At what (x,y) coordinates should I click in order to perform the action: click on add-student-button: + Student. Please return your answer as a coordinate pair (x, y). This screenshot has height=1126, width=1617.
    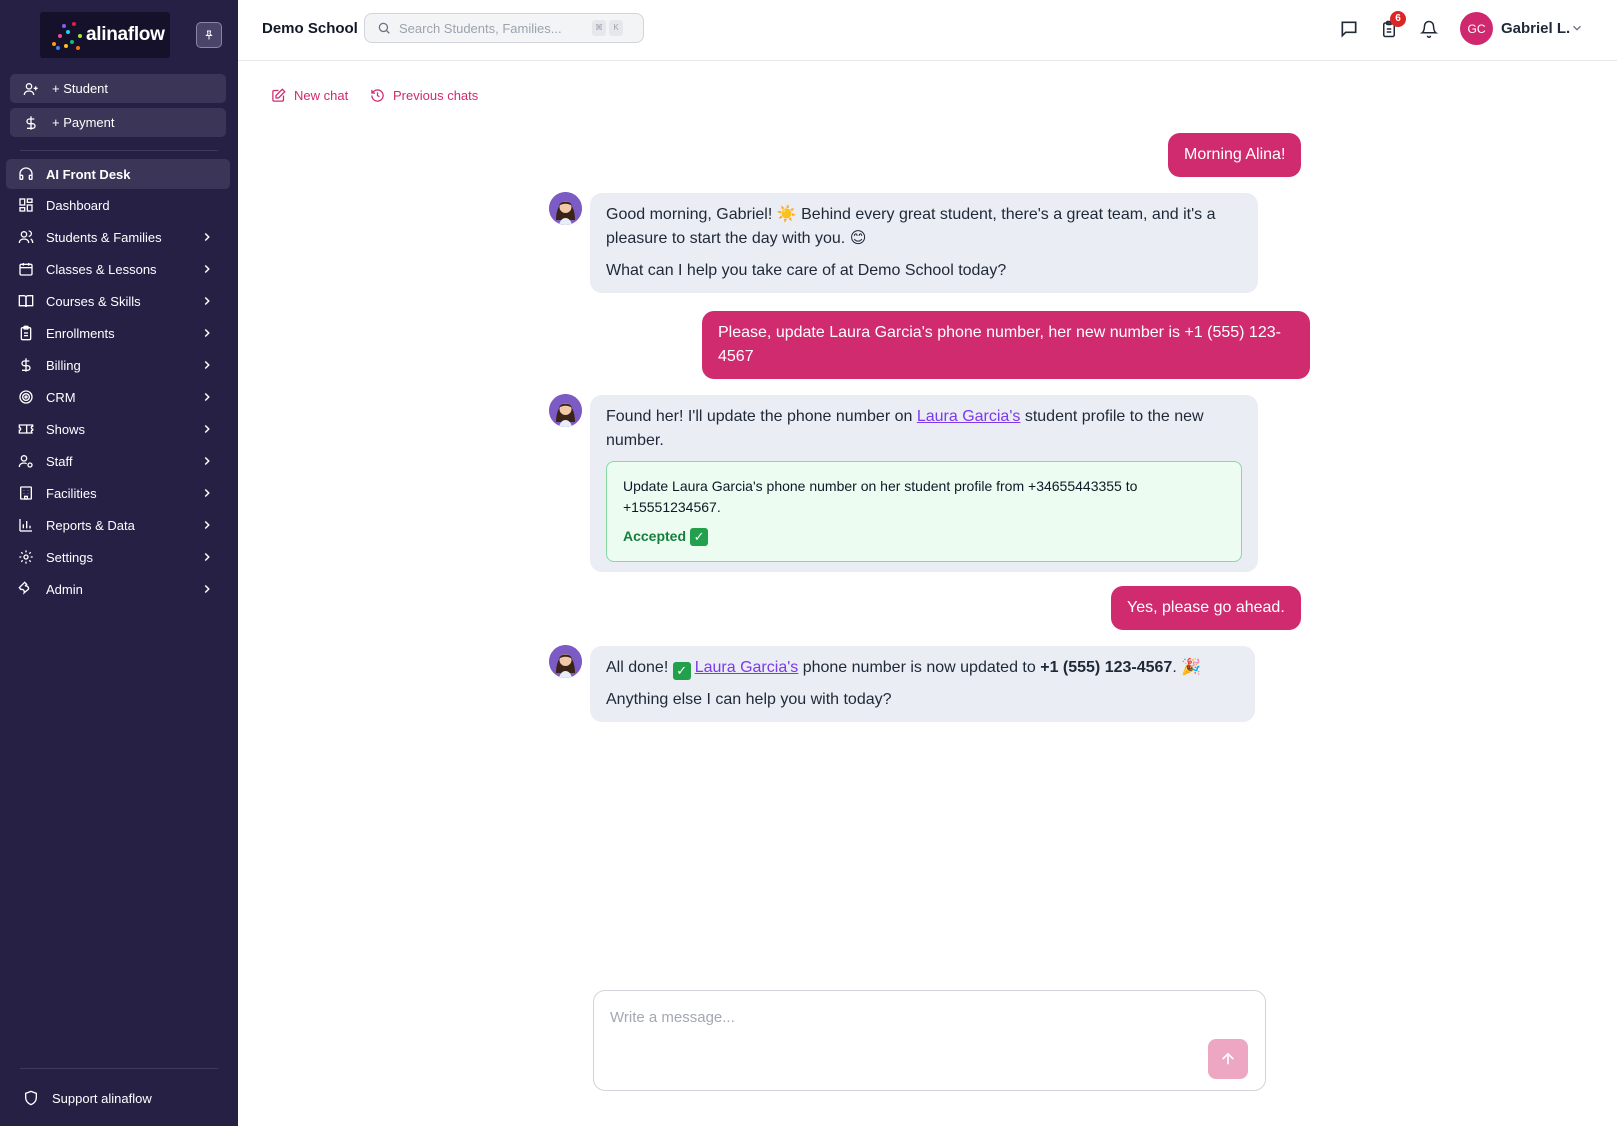
    Looking at the image, I should click on (118, 88).